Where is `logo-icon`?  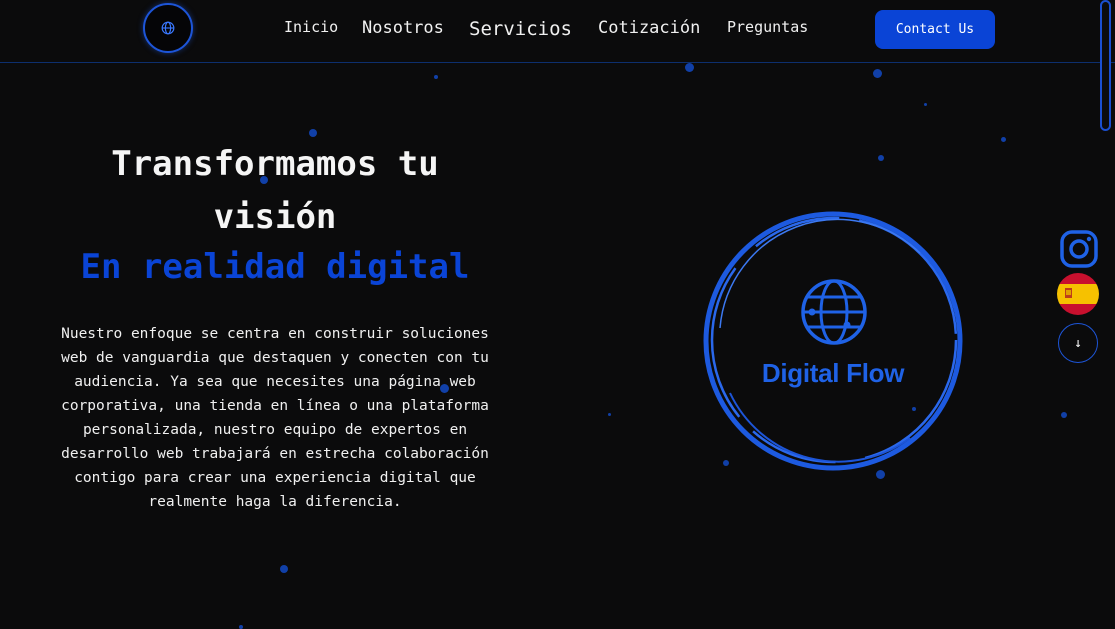 logo-icon is located at coordinates (168, 28).